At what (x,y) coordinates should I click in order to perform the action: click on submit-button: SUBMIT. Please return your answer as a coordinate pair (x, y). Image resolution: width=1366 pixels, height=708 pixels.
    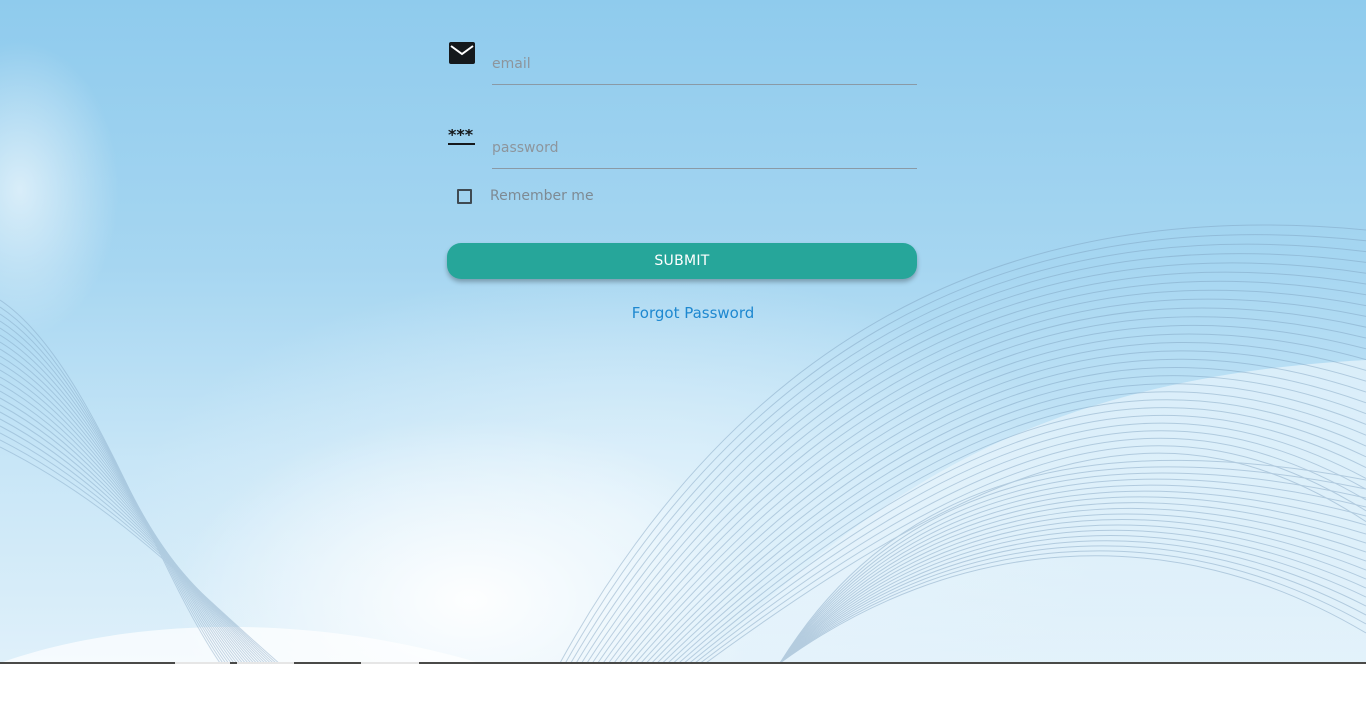
    Looking at the image, I should click on (682, 261).